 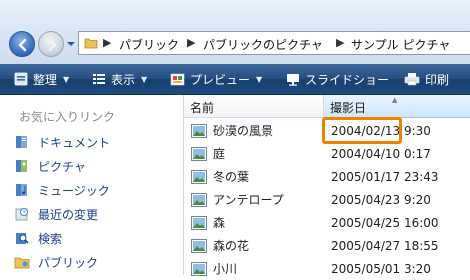 I want to click on table-row: 冬の葉 2005/01/17 23:43, so click(x=327, y=177).